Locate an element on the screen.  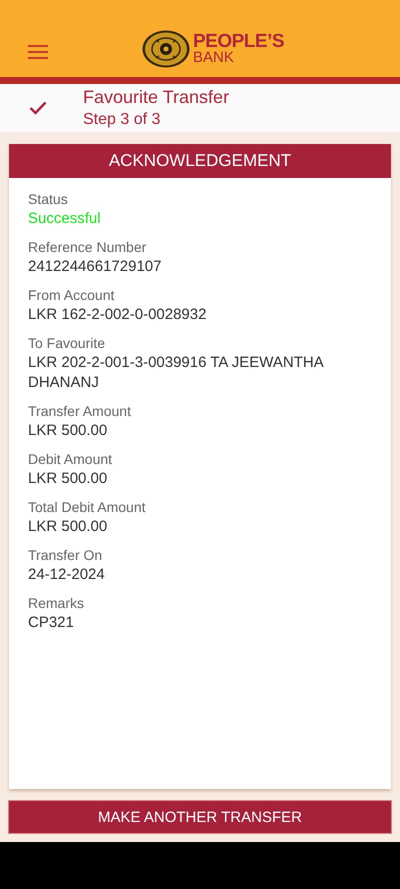
field-value: 24-12-2024 is located at coordinates (67, 575).